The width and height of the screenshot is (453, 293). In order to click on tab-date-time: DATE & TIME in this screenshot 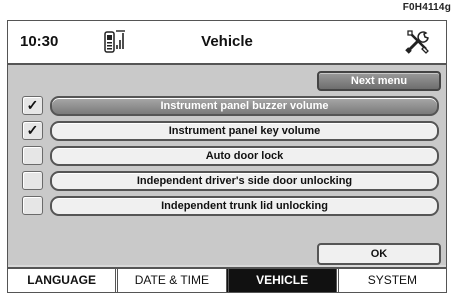, I will do `click(170, 280)`.